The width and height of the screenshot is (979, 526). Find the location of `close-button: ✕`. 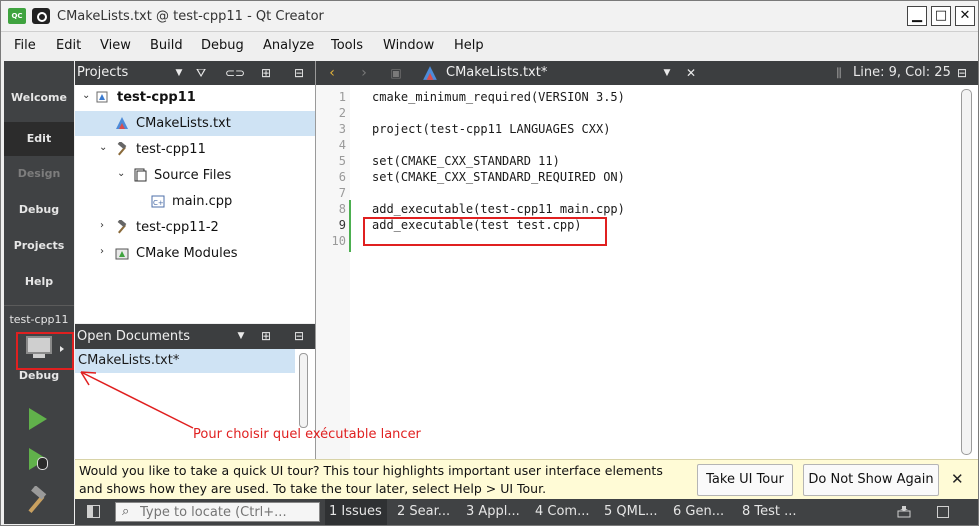

close-button: ✕ is located at coordinates (965, 16).